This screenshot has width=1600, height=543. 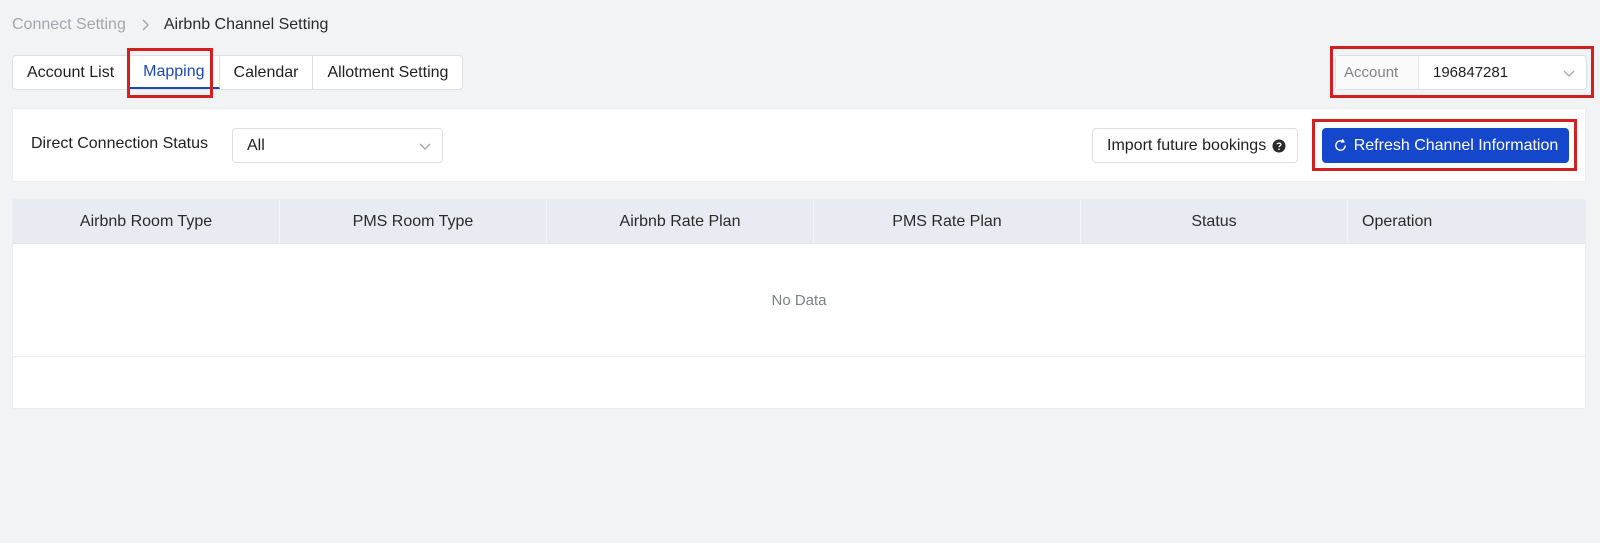 What do you see at coordinates (680, 221) in the screenshot?
I see `column-header-airbnb-rate-plan: Airbnb Rate Plan` at bounding box center [680, 221].